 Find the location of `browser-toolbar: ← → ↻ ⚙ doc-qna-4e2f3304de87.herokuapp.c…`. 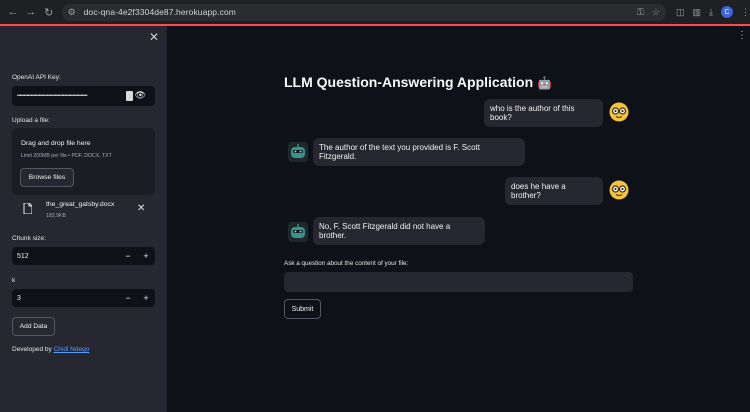

browser-toolbar: ← → ↻ ⚙ doc-qna-4e2f3304de87.herokuapp.c… is located at coordinates (375, 12).